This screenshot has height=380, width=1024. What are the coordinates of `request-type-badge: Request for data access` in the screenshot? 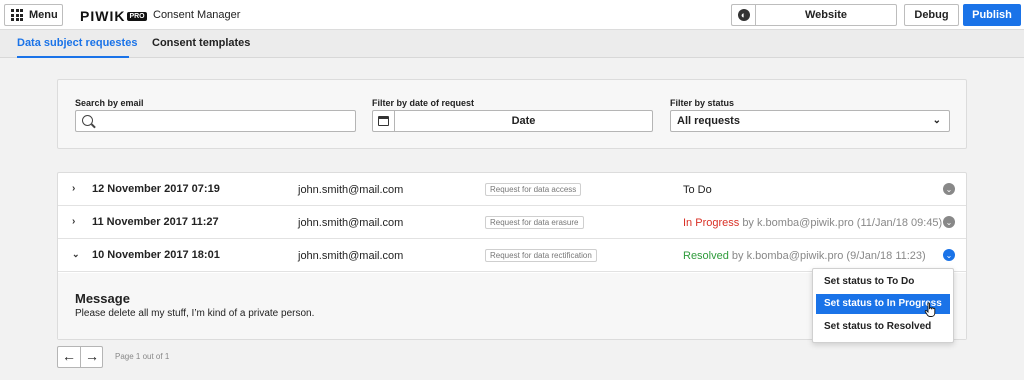 It's located at (533, 189).